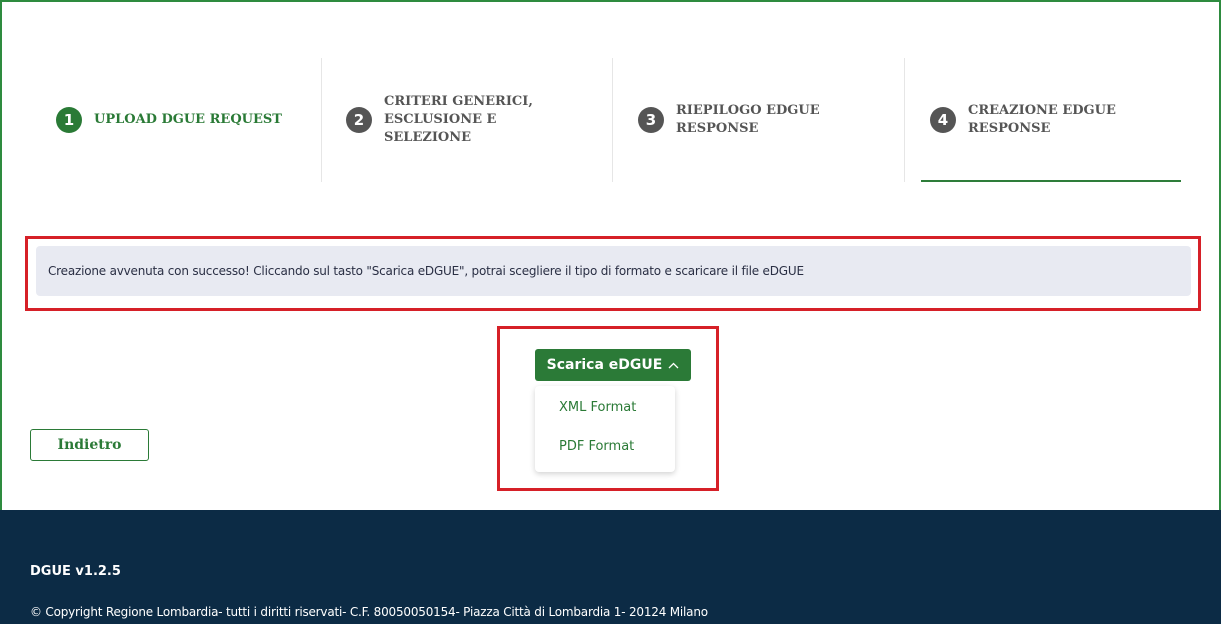 The height and width of the screenshot is (624, 1221). Describe the element at coordinates (69, 120) in the screenshot. I see `step-1-number: 1` at that location.